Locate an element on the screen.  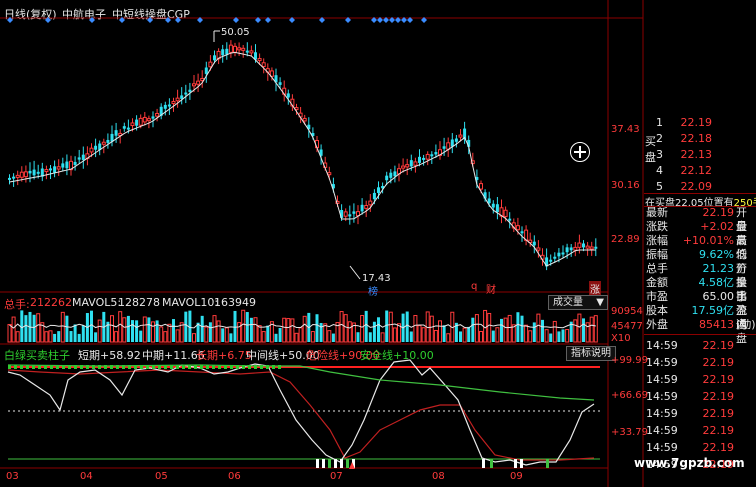
watermark: www.7gpzb.com is located at coordinates (689, 463).